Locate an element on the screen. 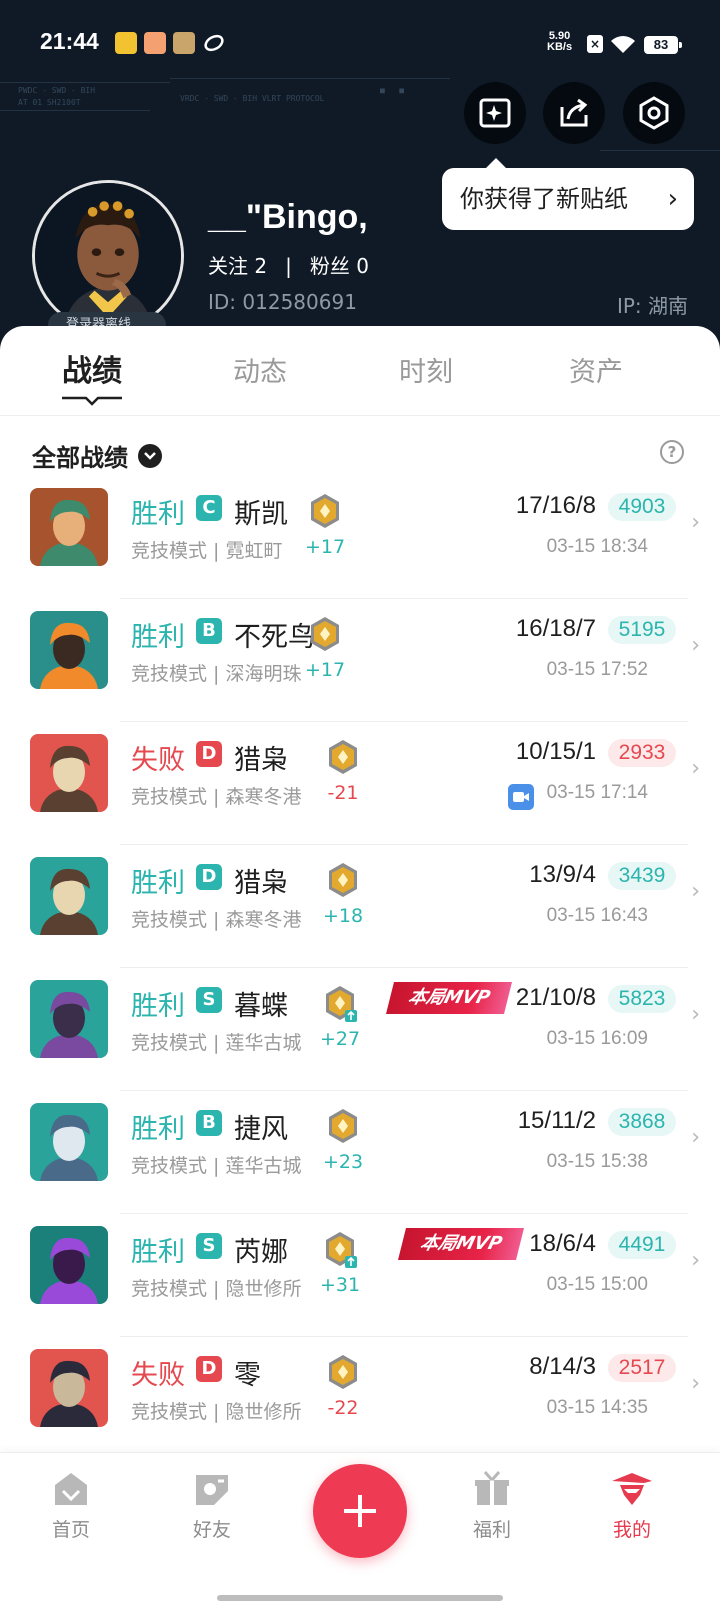  kda: 16/18/7 is located at coordinates (555, 628).